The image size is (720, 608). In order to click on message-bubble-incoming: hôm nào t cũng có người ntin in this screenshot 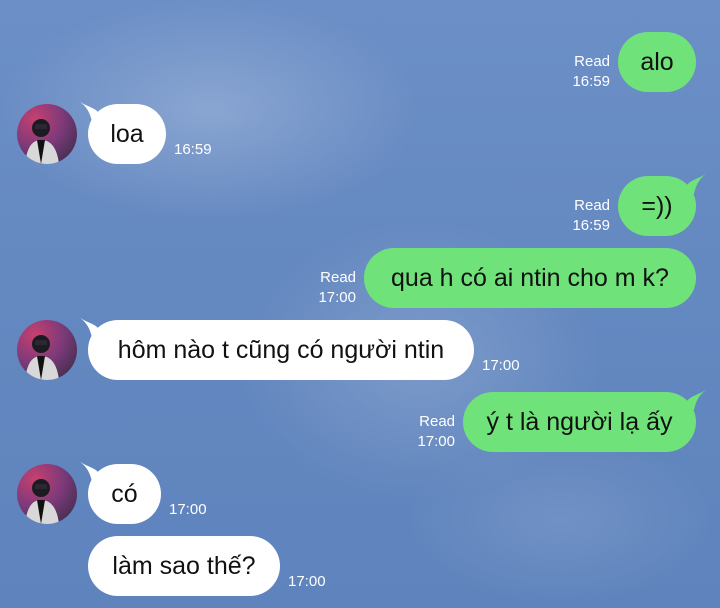, I will do `click(281, 350)`.